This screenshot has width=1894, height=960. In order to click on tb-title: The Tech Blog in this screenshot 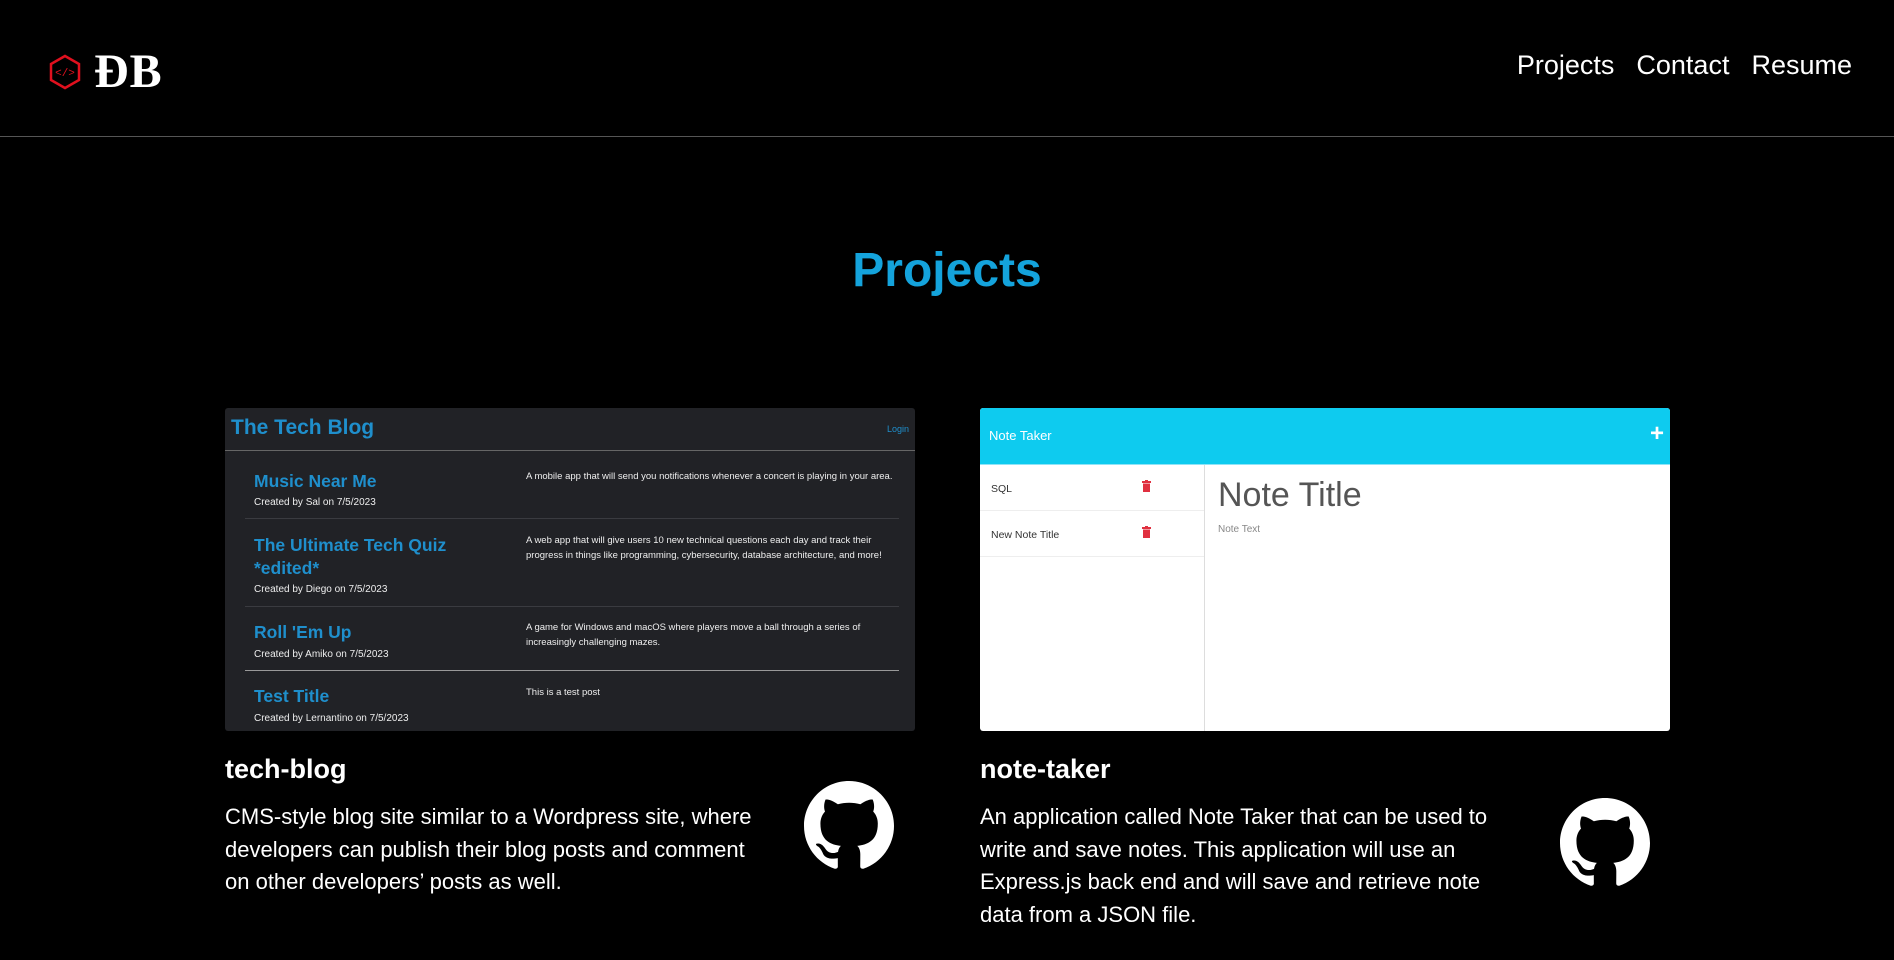, I will do `click(303, 427)`.